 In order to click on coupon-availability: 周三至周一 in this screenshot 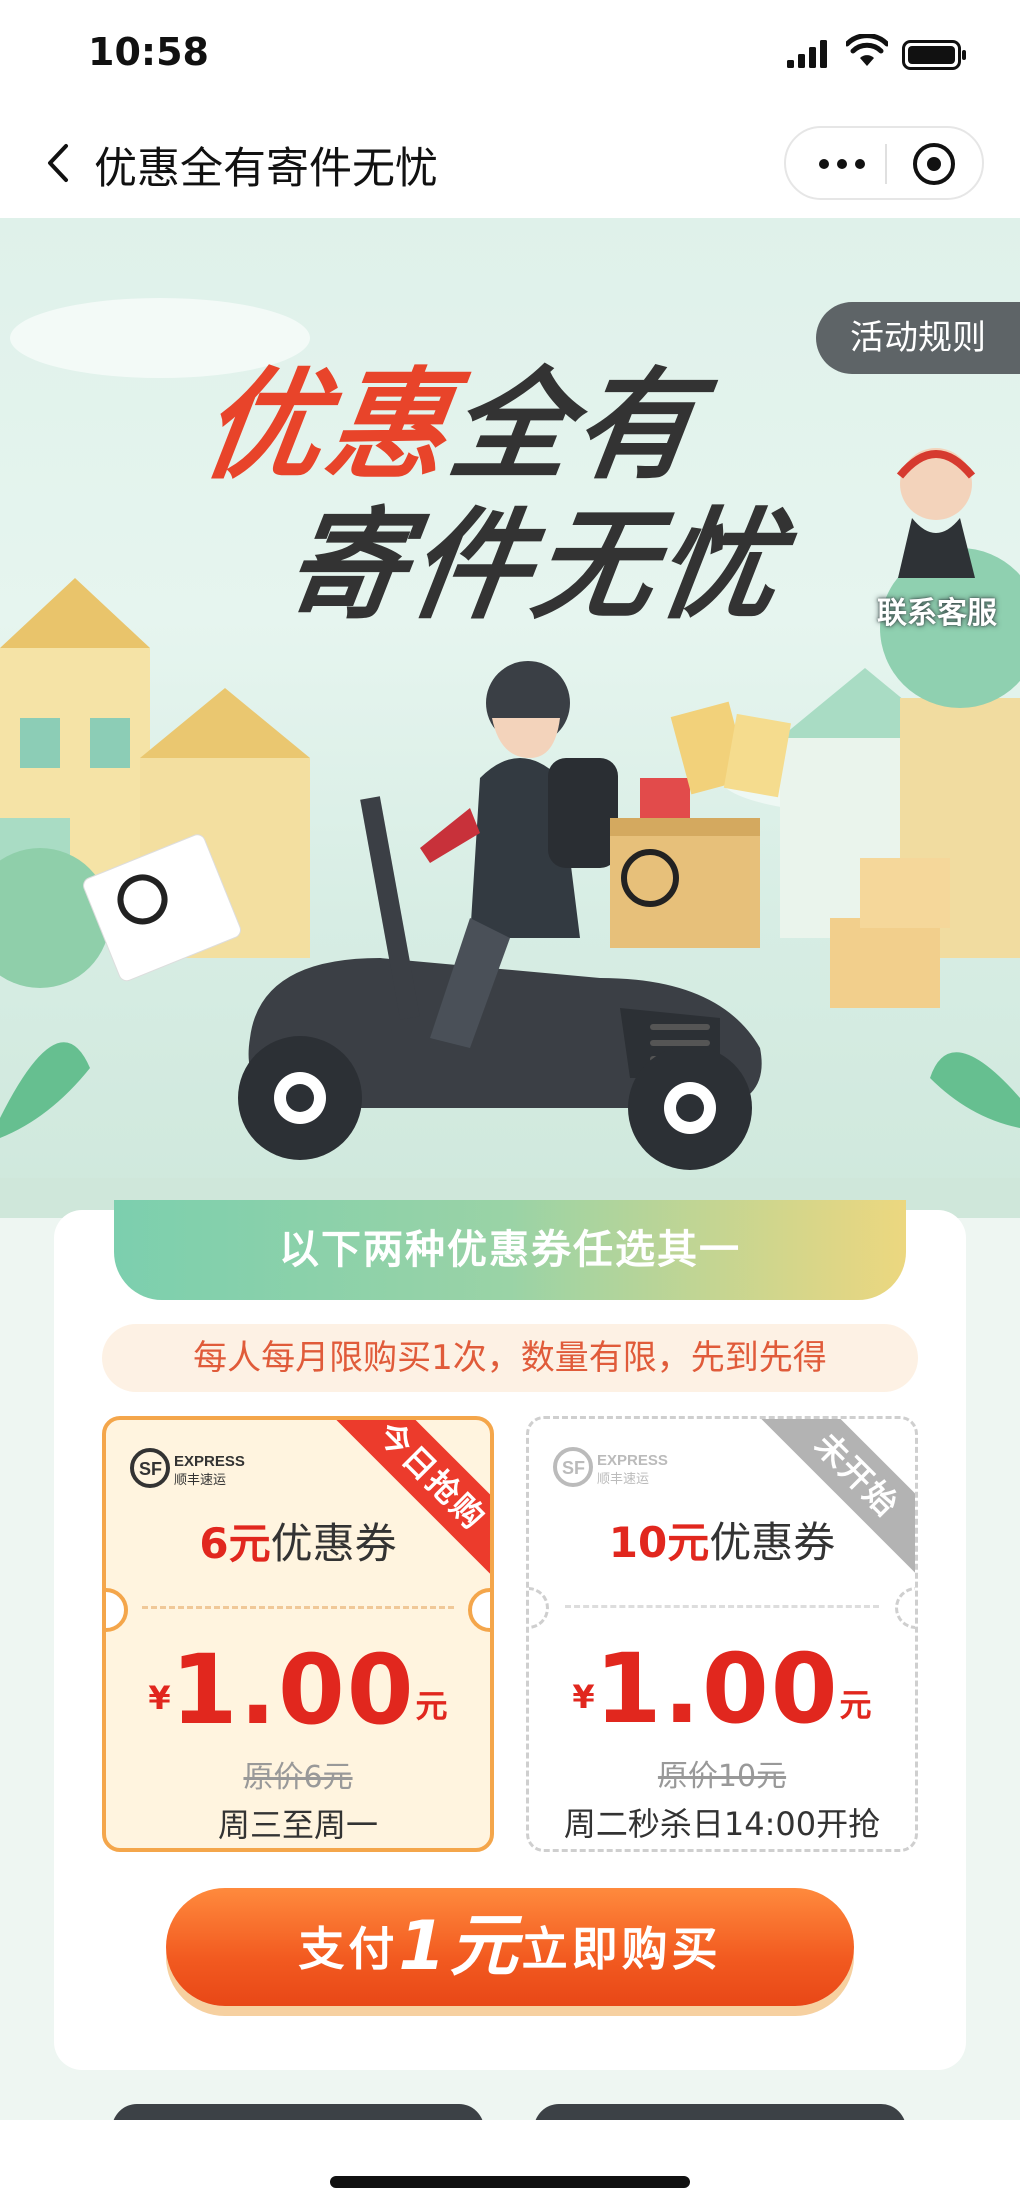, I will do `click(297, 1825)`.